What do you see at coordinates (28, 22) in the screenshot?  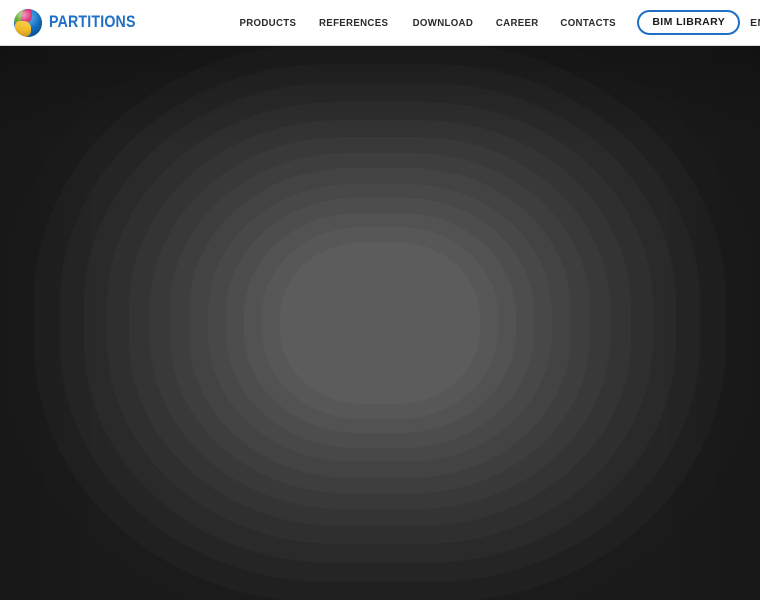 I see `colorful-sphere-logo-icon` at bounding box center [28, 22].